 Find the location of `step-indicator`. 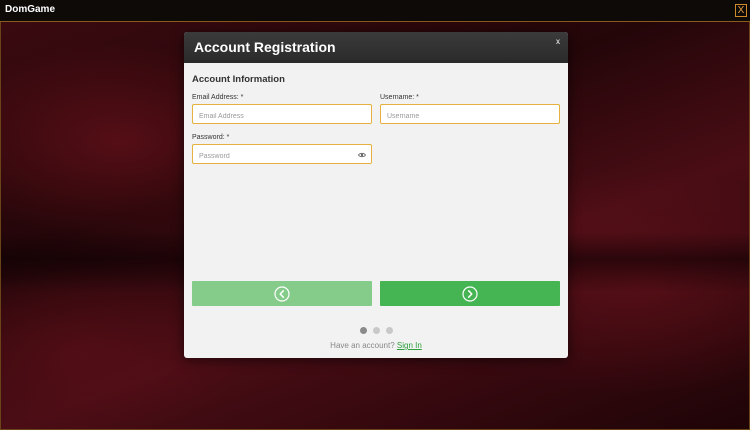

step-indicator is located at coordinates (376, 330).